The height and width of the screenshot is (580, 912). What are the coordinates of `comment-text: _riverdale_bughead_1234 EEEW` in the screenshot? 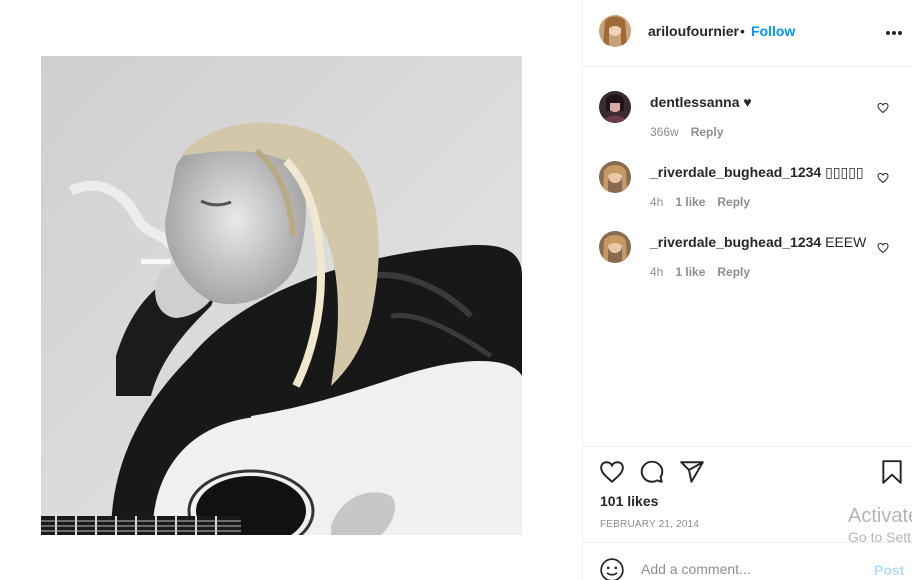 It's located at (758, 242).